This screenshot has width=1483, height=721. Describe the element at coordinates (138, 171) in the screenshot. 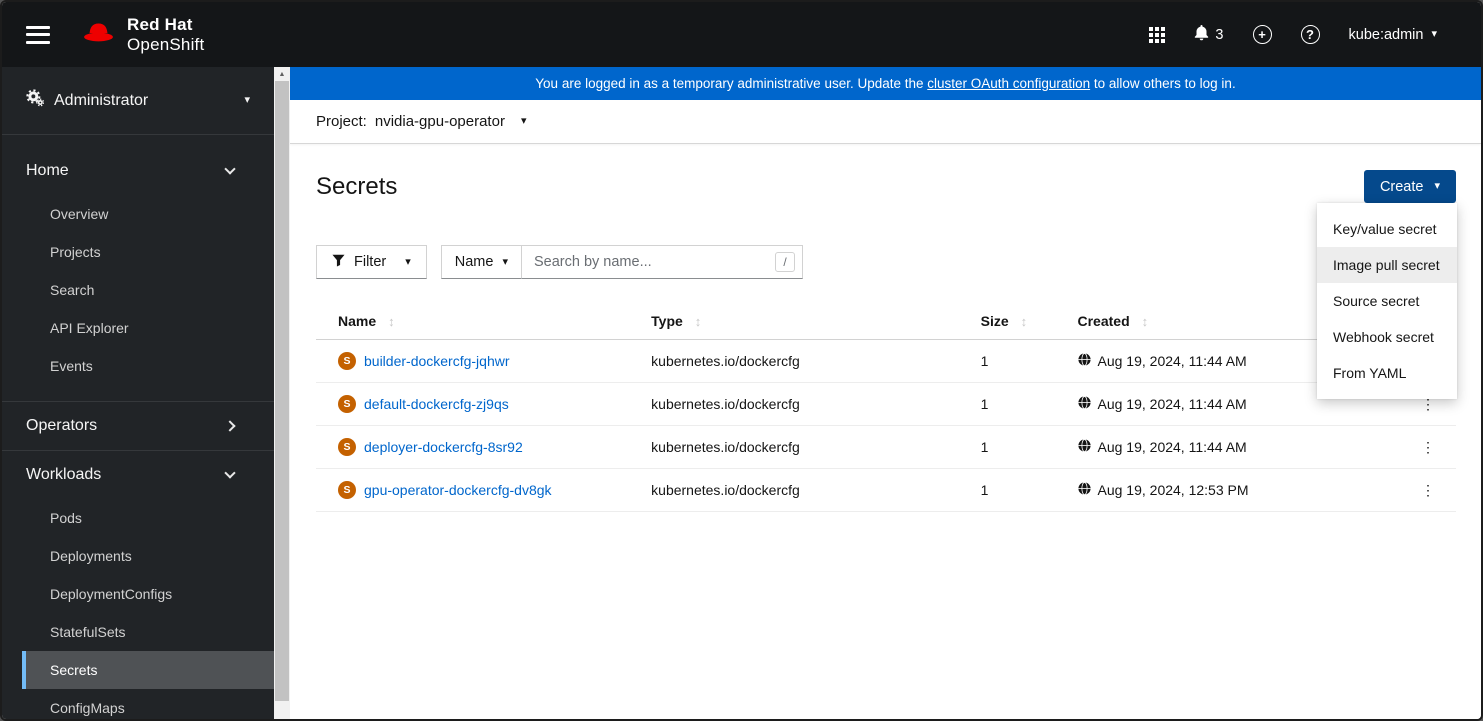

I see `nav-section-home: Home` at that location.